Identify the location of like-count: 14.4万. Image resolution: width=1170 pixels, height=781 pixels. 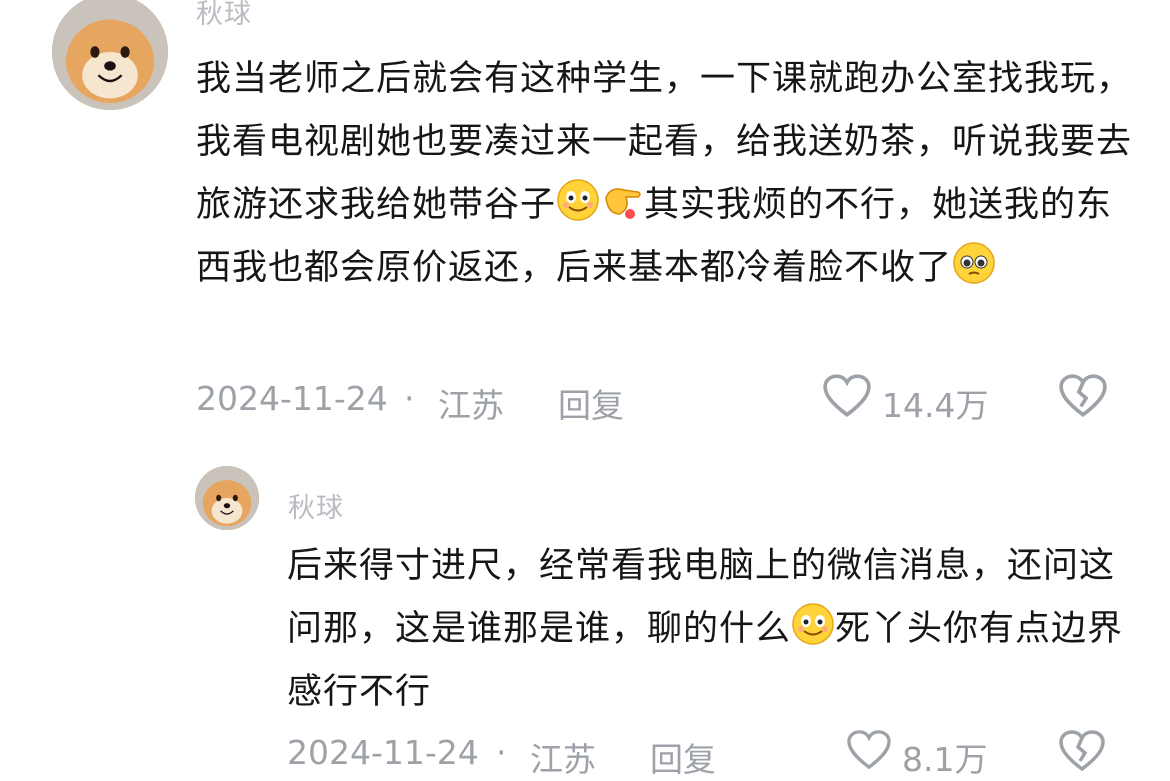
(935, 405).